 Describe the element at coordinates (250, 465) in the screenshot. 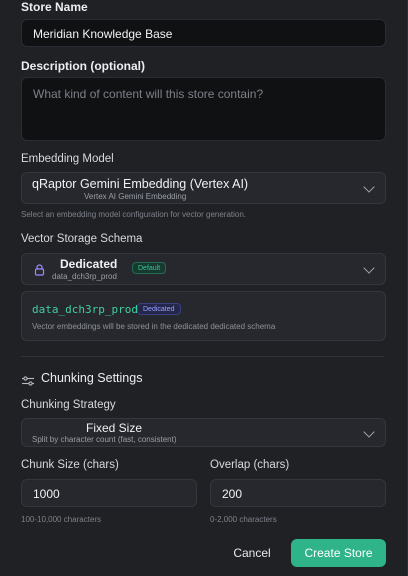

I see `overlap-label: Overlap (chars)` at that location.